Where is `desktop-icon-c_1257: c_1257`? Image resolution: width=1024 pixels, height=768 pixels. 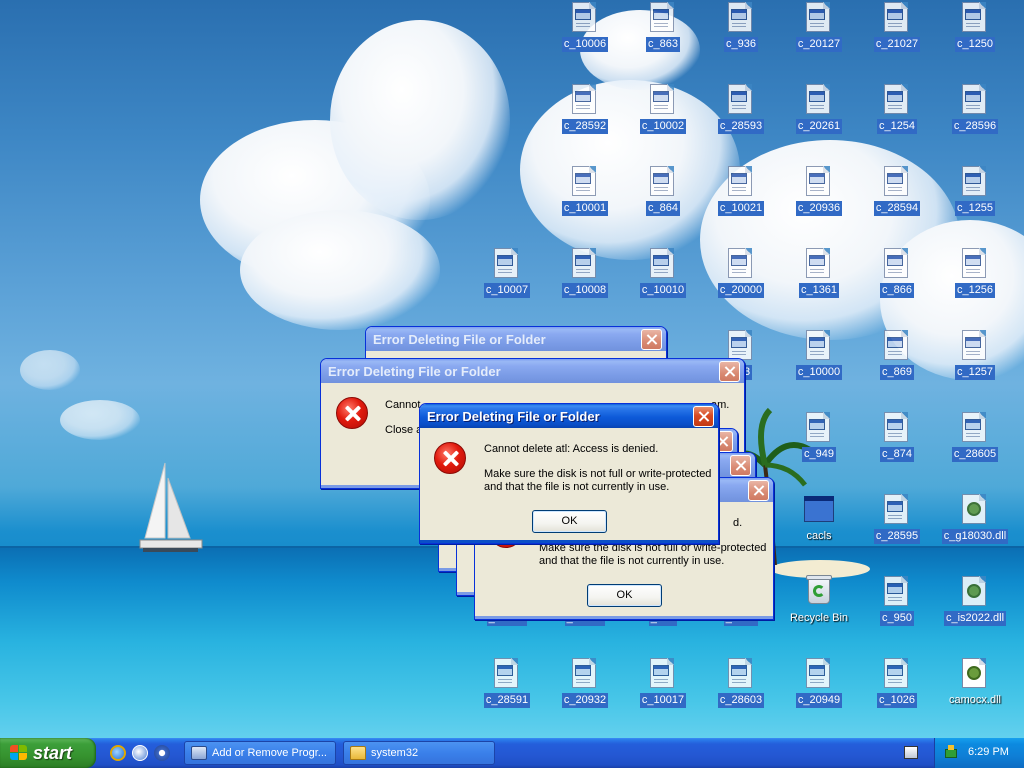 desktop-icon-c_1257: c_1257 is located at coordinates (975, 364).